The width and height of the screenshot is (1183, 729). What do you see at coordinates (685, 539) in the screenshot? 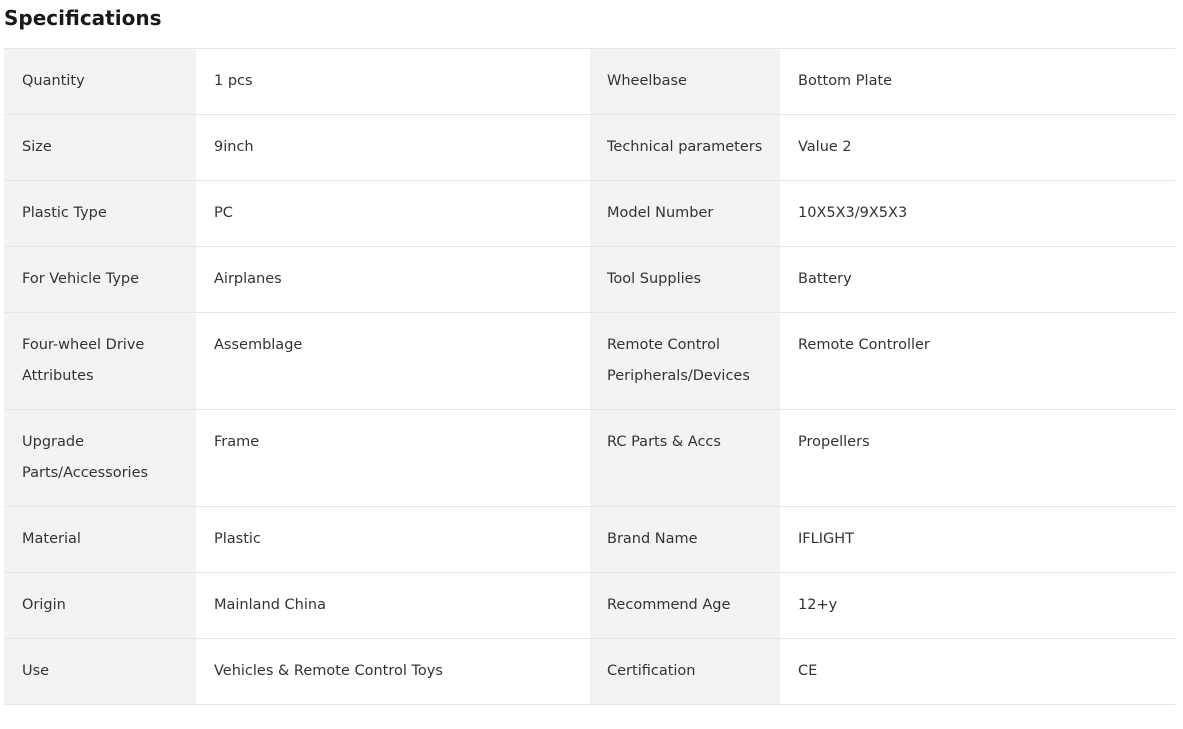
I see `spec-name: Brand Name` at bounding box center [685, 539].